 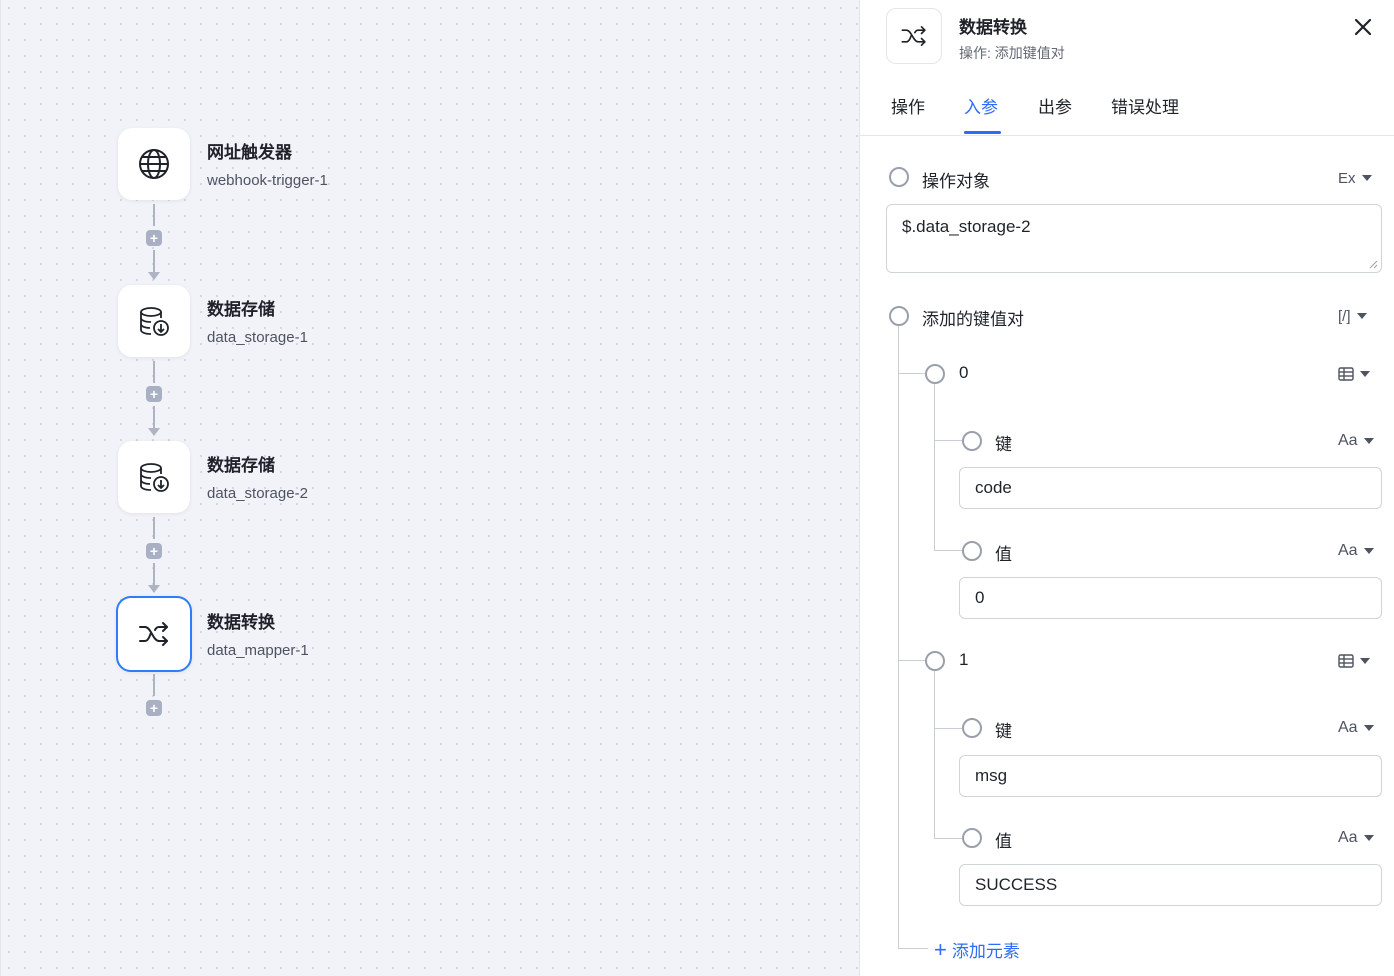 I want to click on panel-subtitle-label: 操作:, so click(x=975, y=53).